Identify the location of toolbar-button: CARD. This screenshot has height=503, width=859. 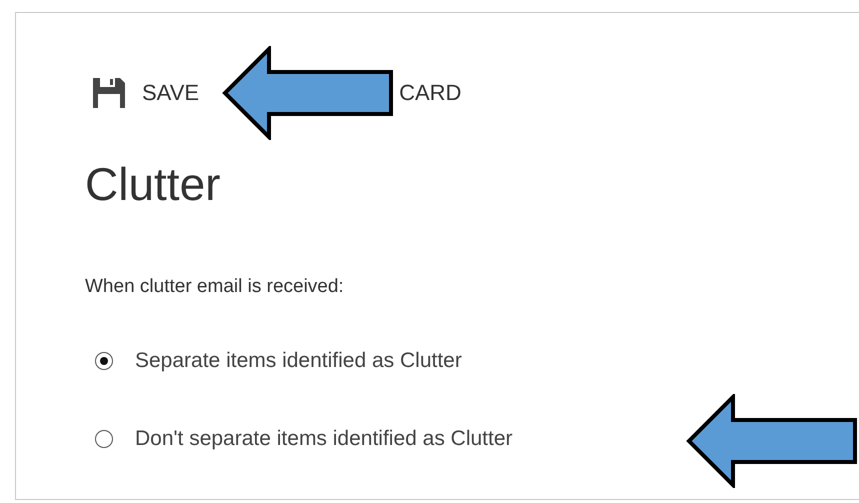
(430, 93).